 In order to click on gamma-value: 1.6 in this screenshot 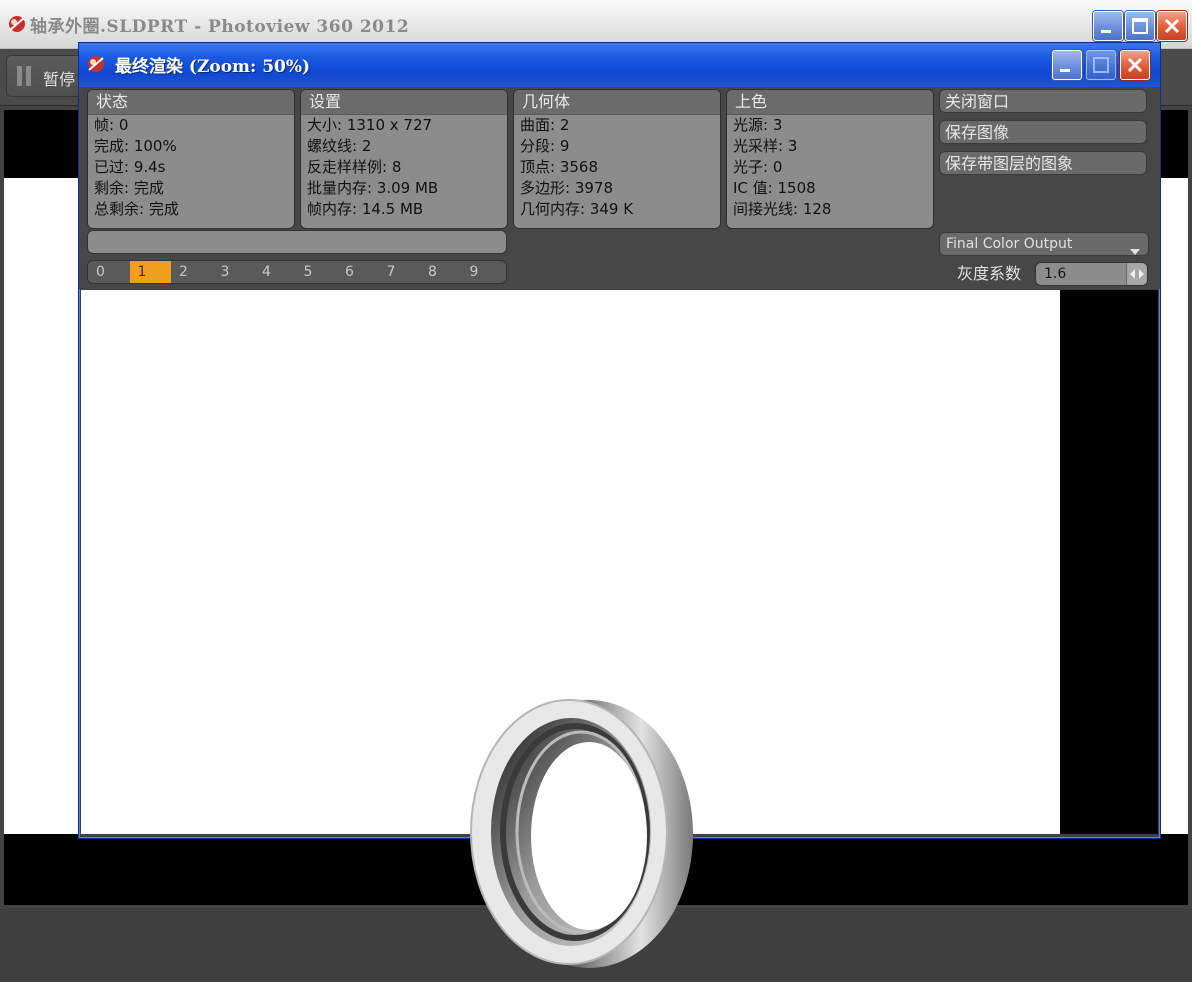, I will do `click(1055, 274)`.